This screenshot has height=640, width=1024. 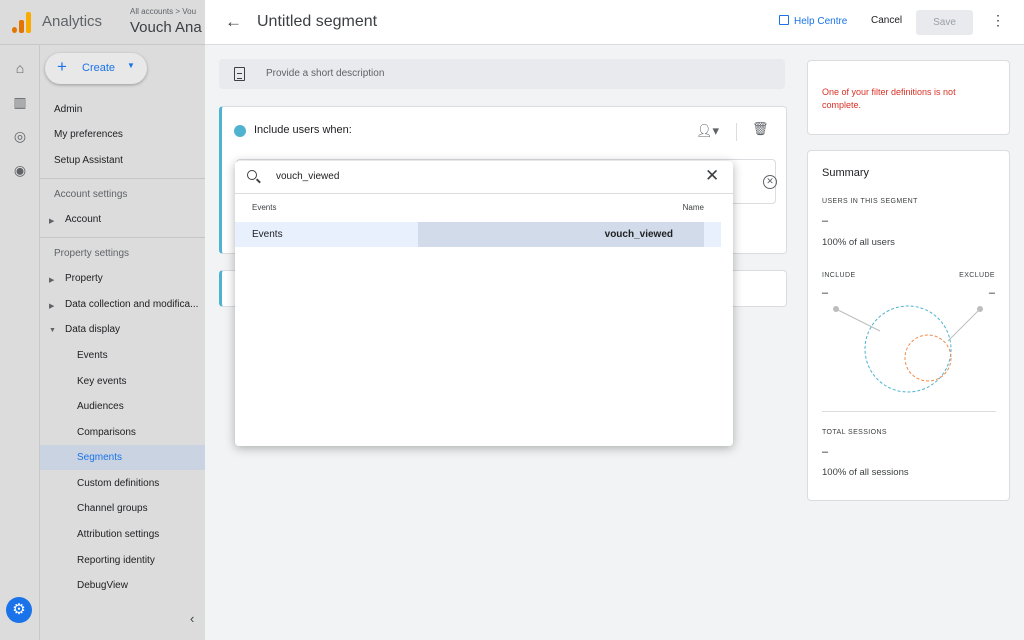 I want to click on nav-segments: Segments, so click(x=99, y=457).